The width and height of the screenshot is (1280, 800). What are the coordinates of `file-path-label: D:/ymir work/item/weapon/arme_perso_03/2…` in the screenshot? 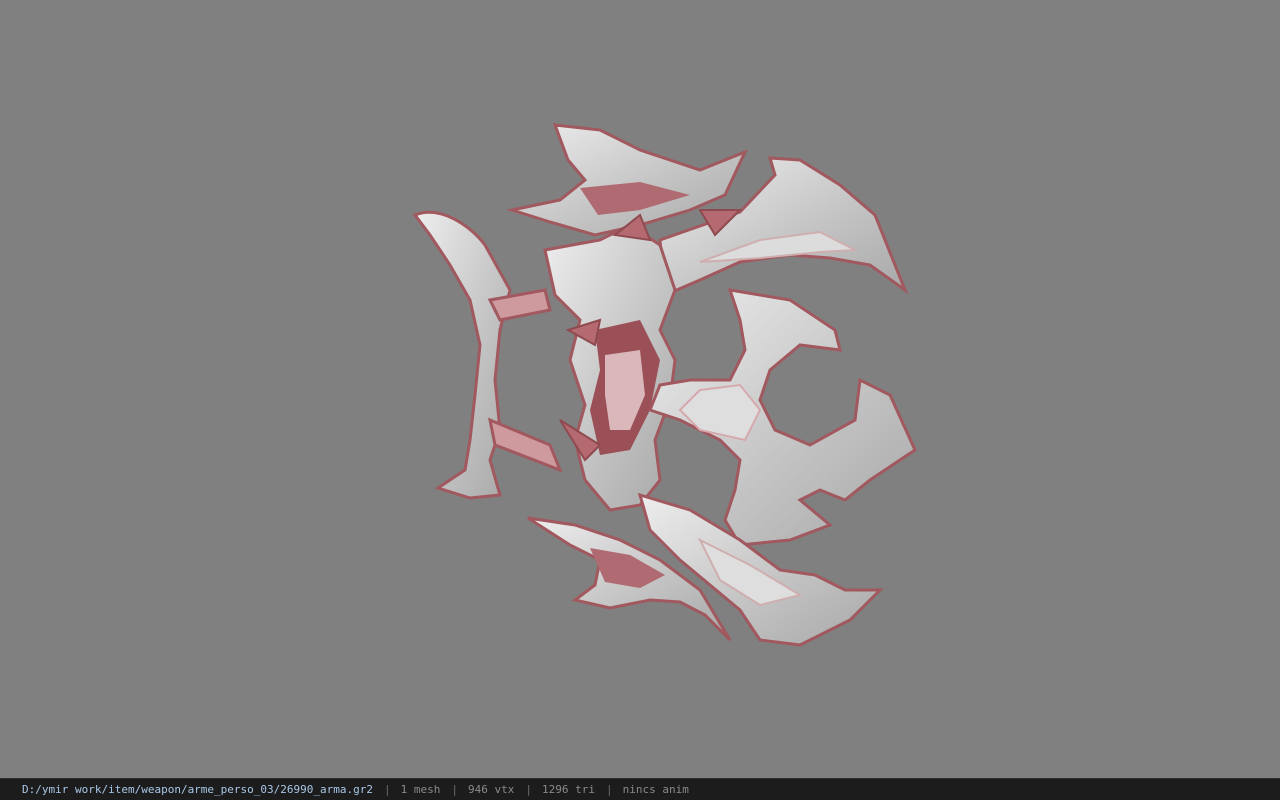 It's located at (197, 789).